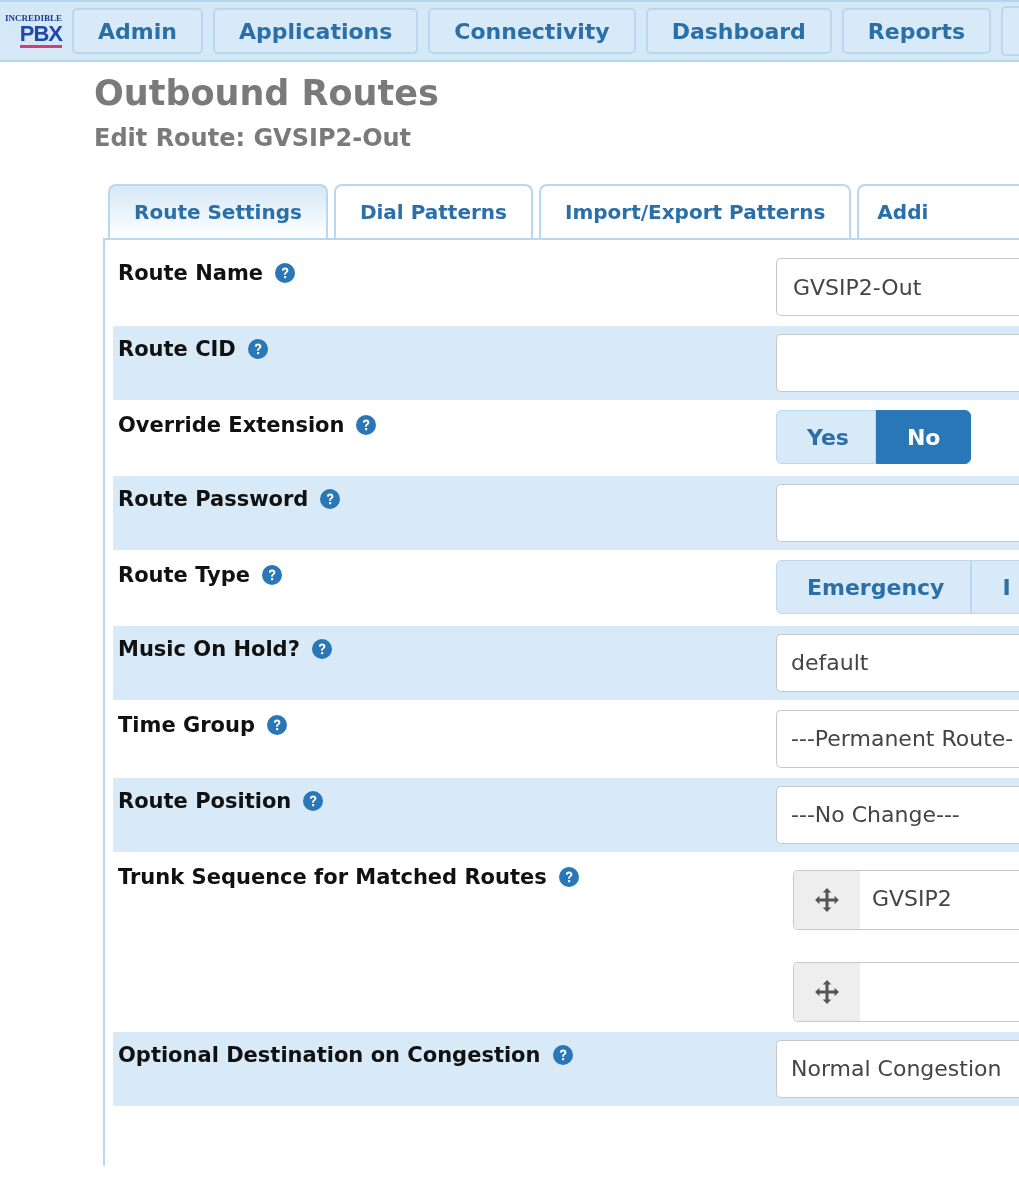 The image size is (1019, 1200). What do you see at coordinates (695, 211) in the screenshot?
I see `tab: Import/Export Patterns` at bounding box center [695, 211].